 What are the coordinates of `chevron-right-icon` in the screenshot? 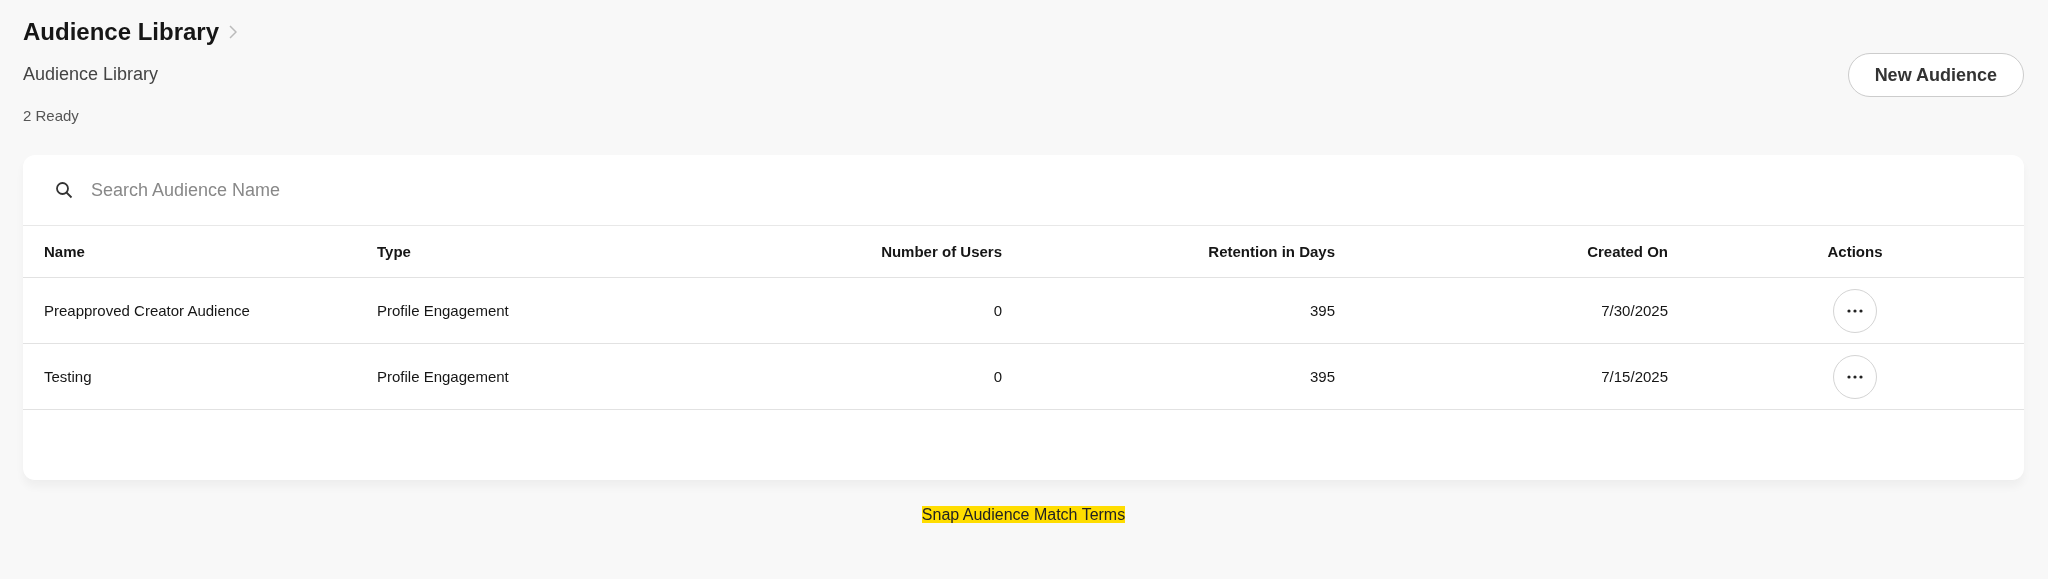 It's located at (233, 32).